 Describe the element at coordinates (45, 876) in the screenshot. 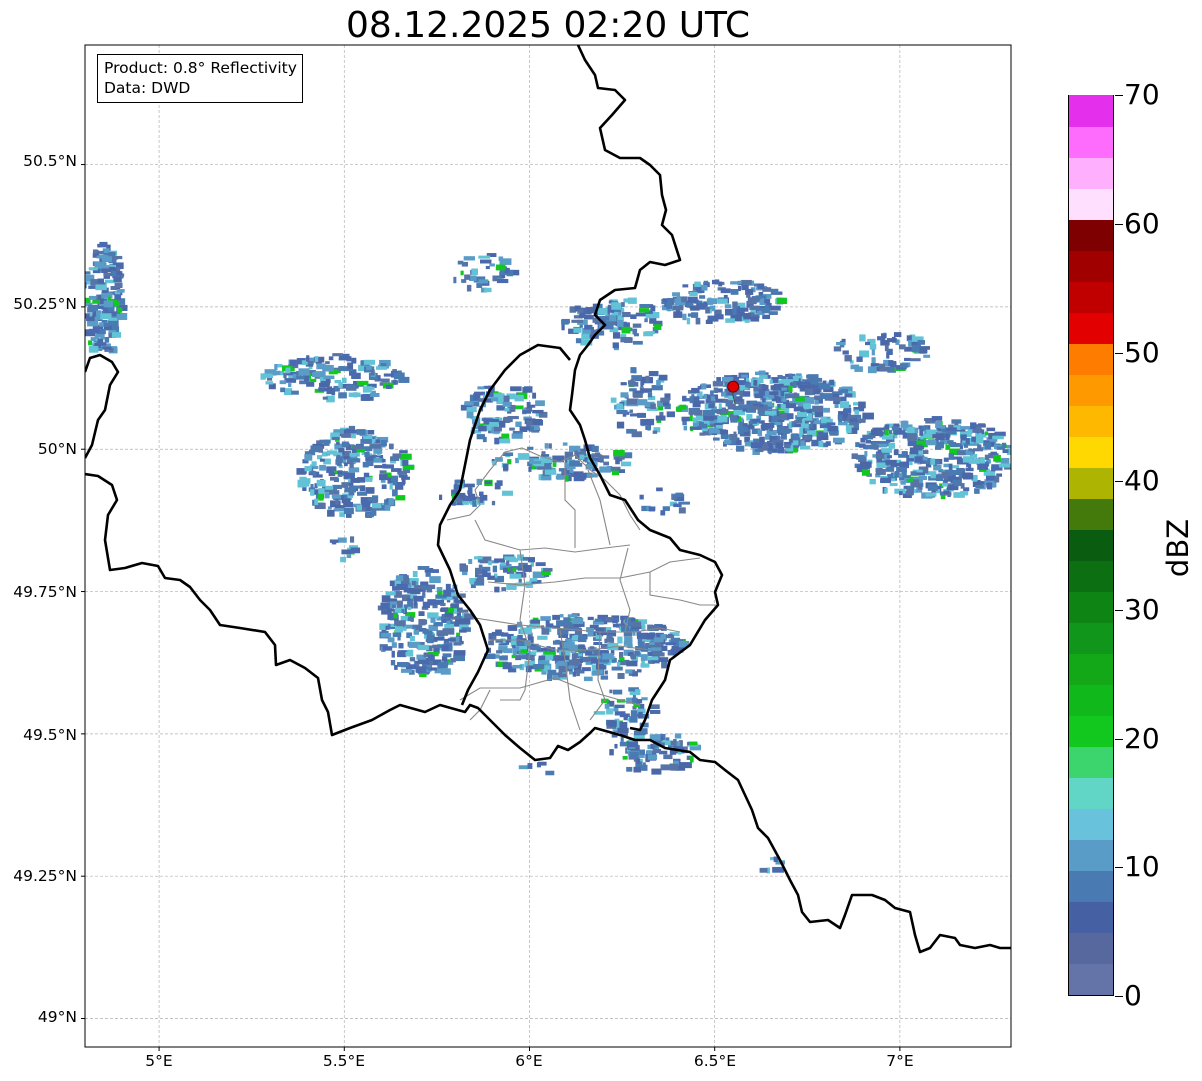

I see `lat-label-49-25: 49.25°N` at that location.